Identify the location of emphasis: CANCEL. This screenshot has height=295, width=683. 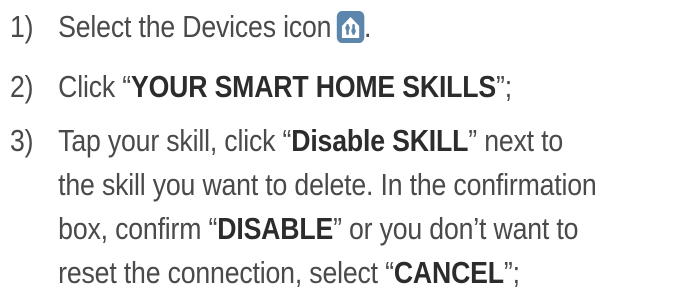
(448, 272).